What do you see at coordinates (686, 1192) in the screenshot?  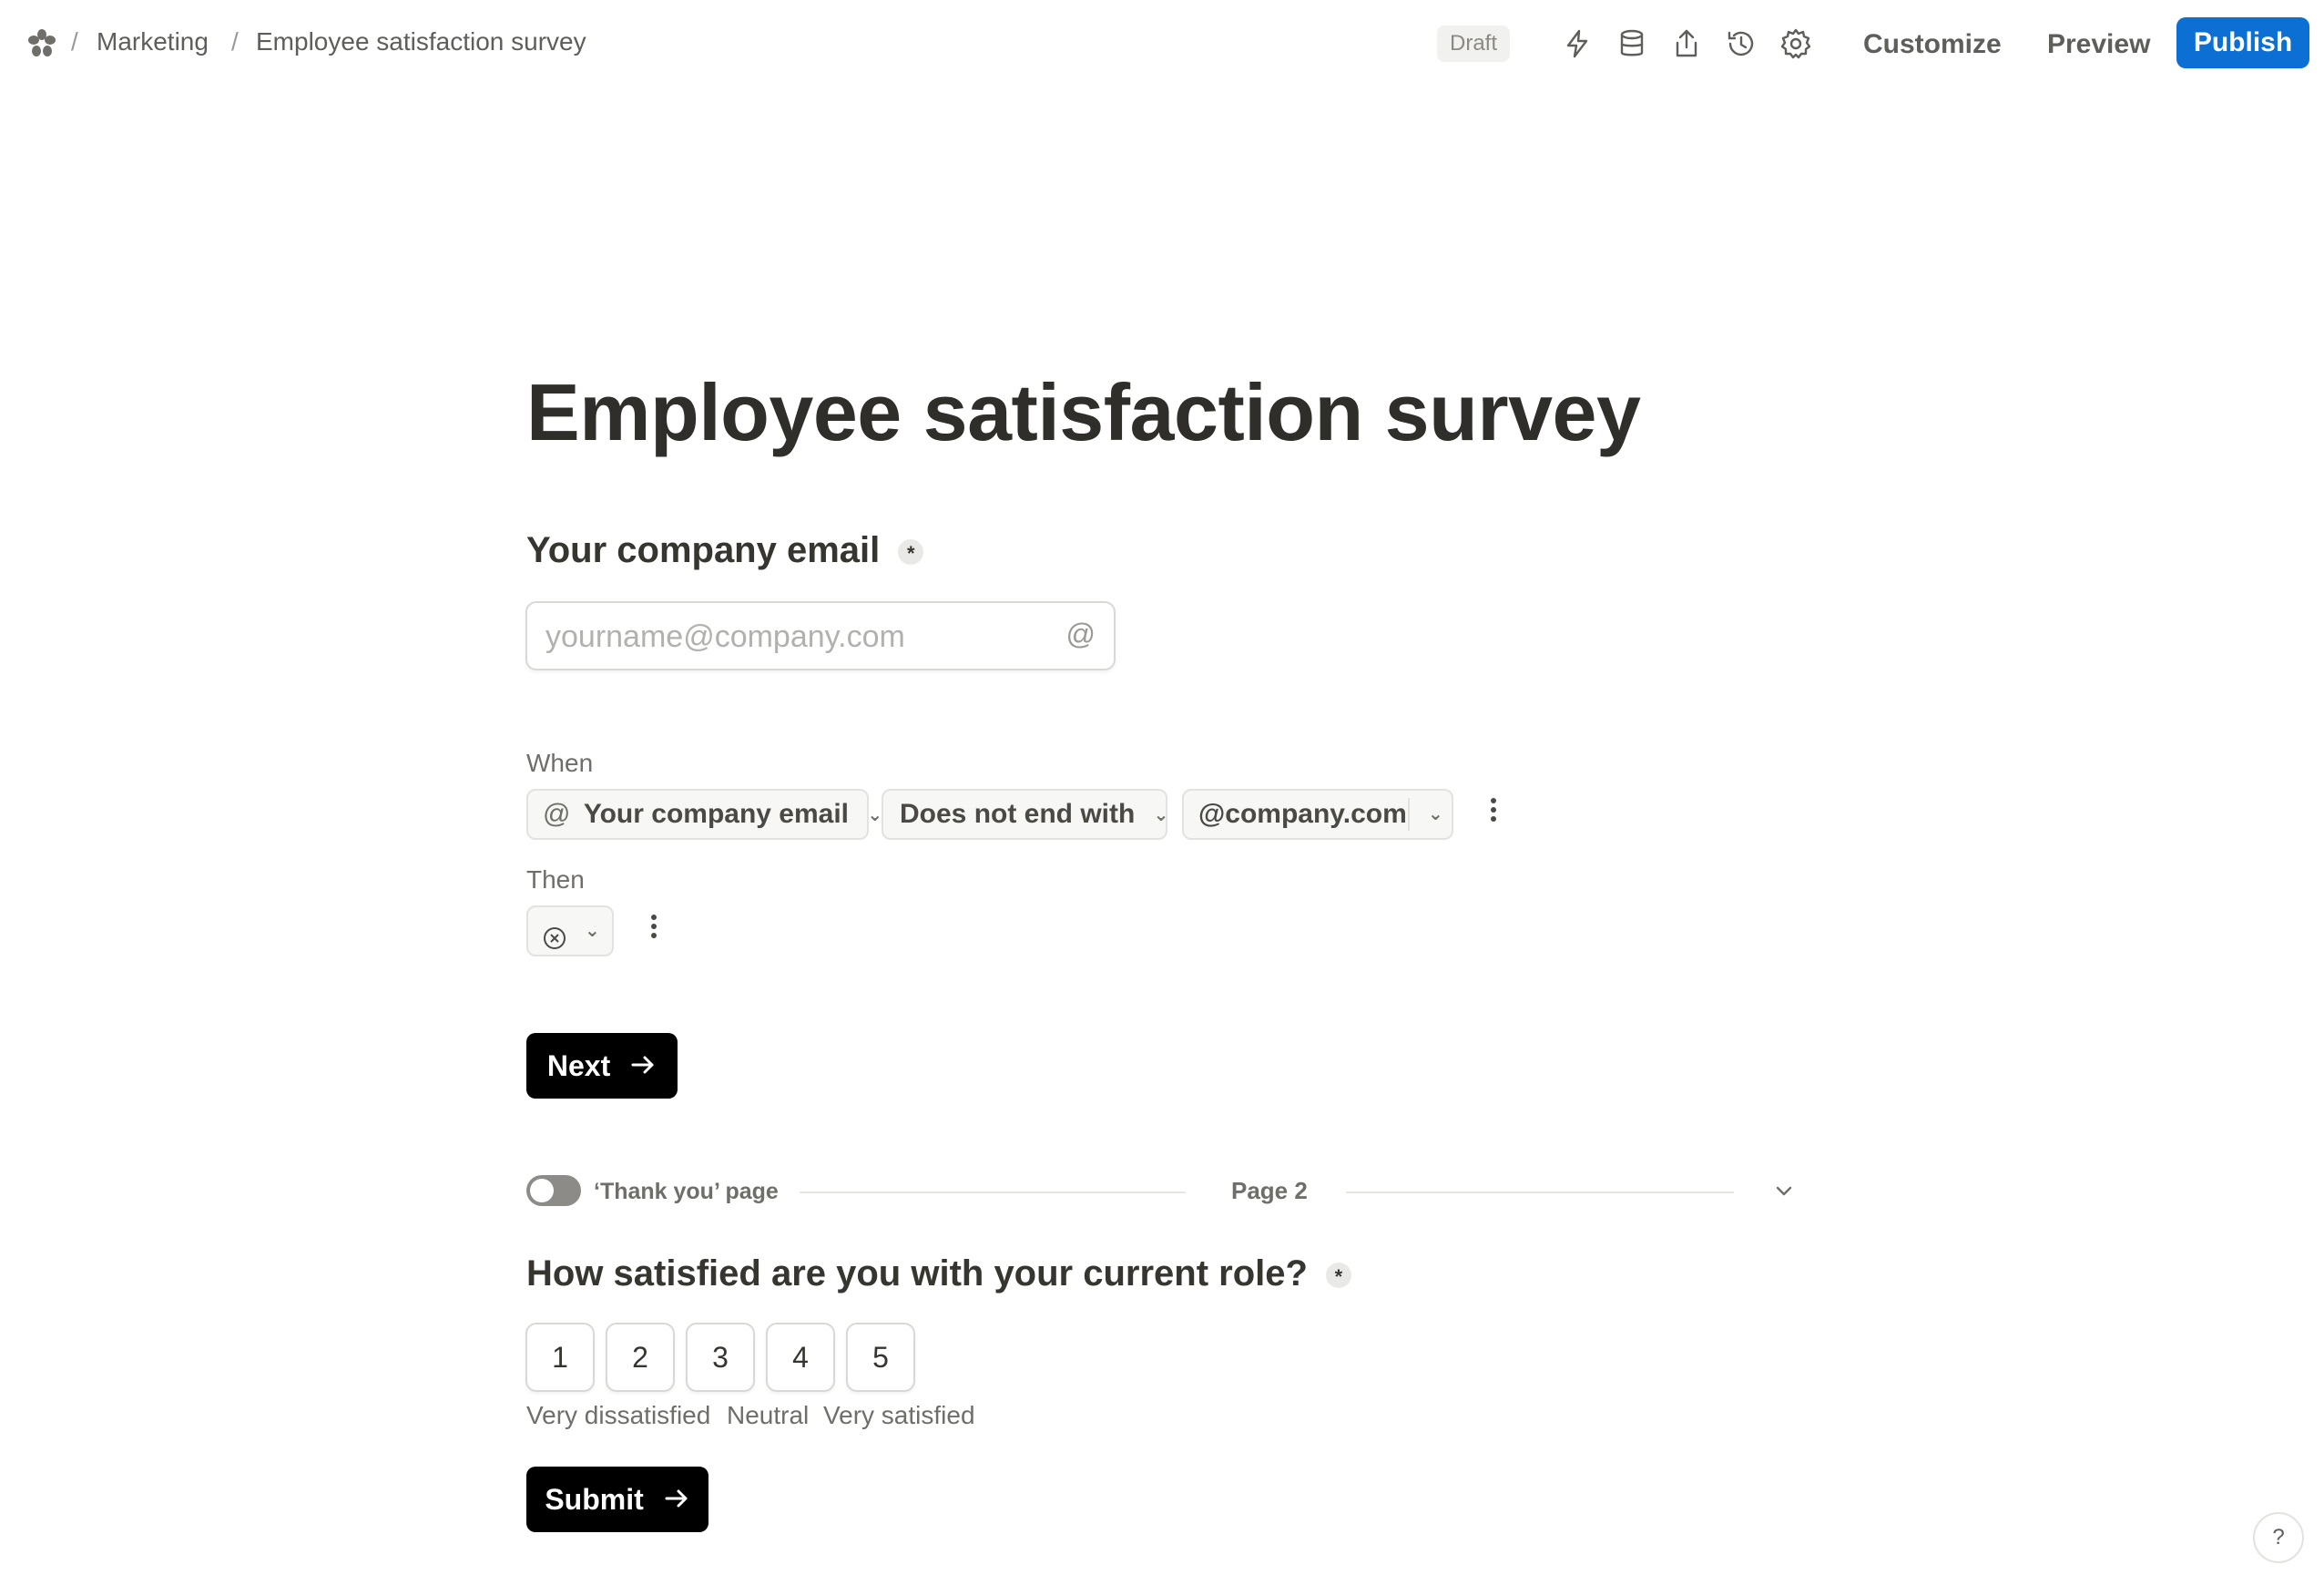 I see `thank-you-page-label: ‘Thank you’ page` at bounding box center [686, 1192].